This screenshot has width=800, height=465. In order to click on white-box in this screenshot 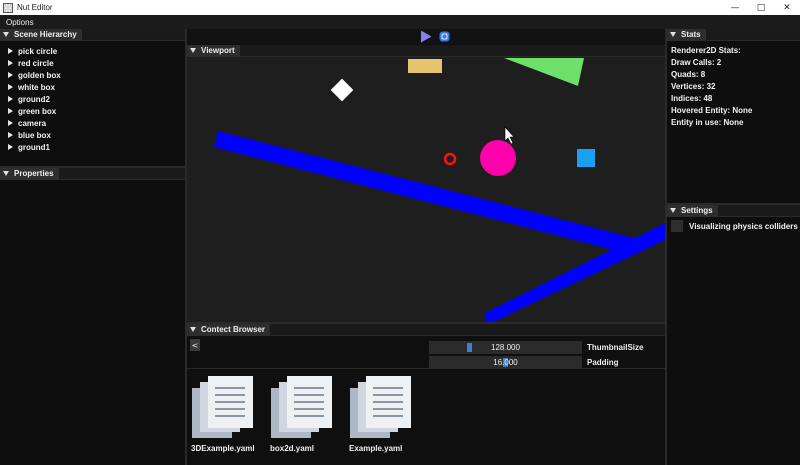, I will do `click(342, 90)`.